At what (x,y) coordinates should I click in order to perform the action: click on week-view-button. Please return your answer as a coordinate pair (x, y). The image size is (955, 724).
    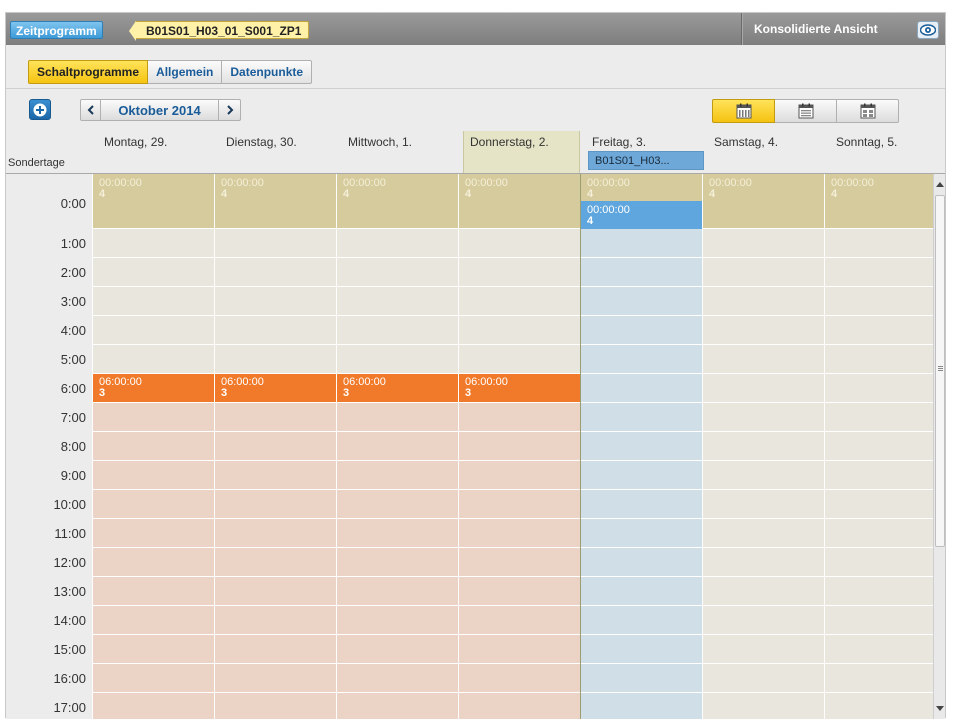
    Looking at the image, I should click on (743, 111).